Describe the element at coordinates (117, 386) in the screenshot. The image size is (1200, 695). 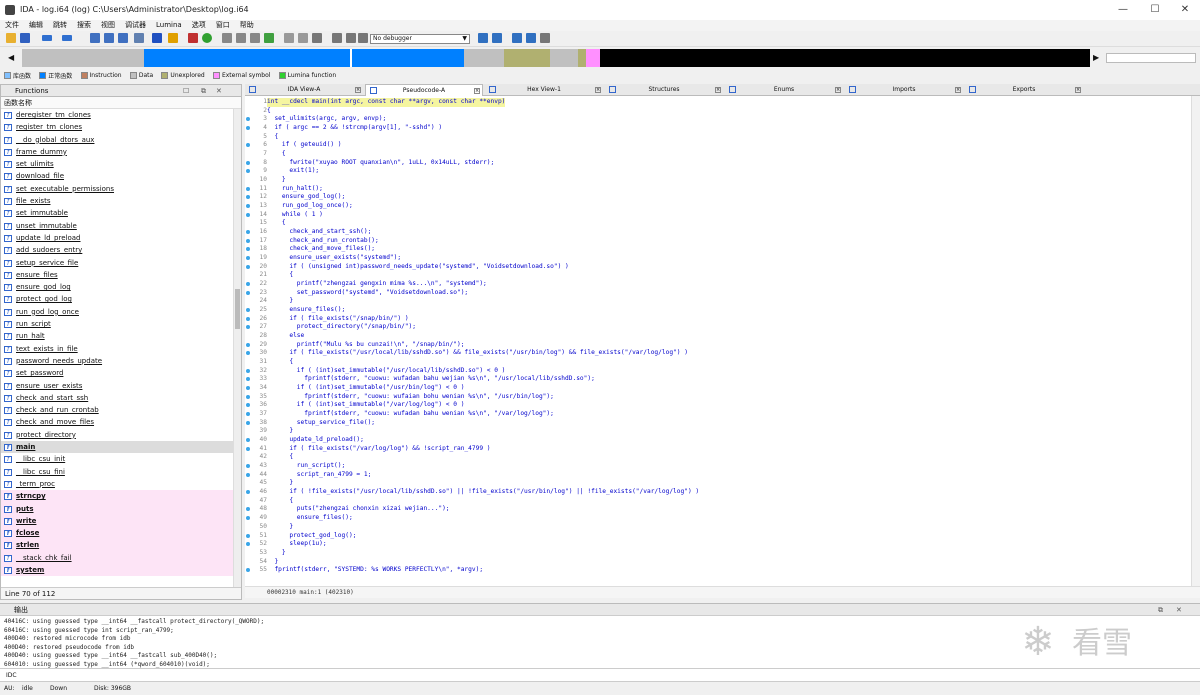
I see `function-row: f ensure_user_exists` at that location.